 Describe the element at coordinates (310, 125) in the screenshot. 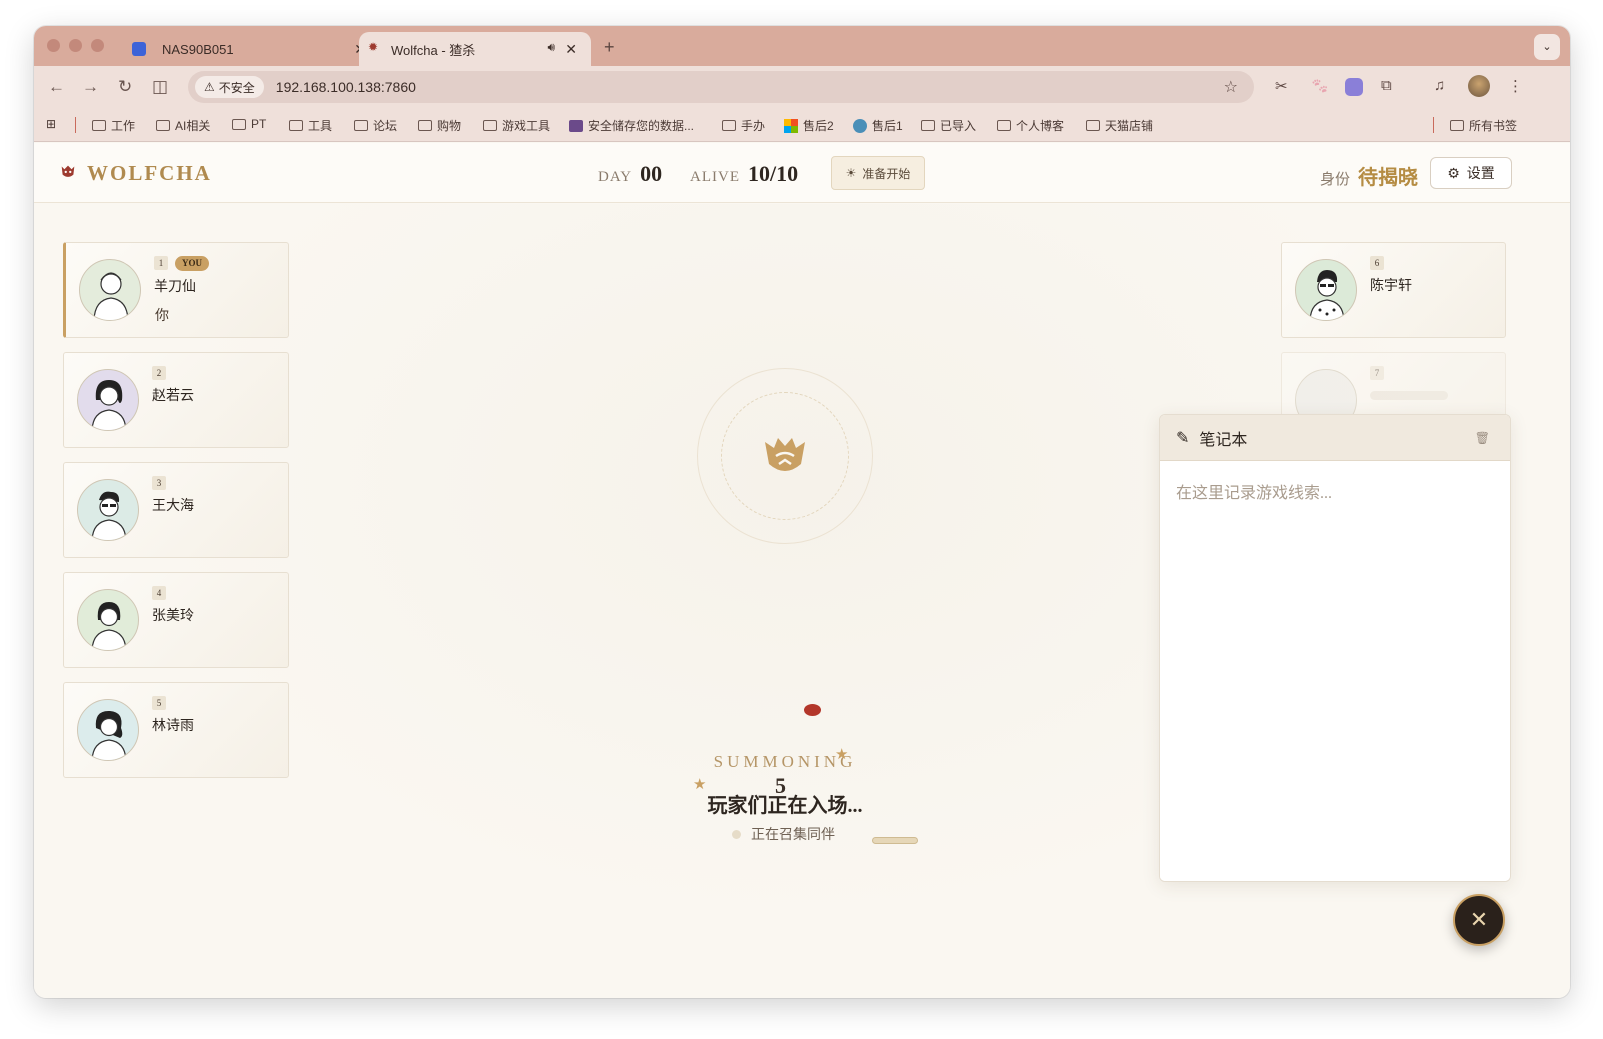

I see `bookmark-folder-tools: 工具` at that location.